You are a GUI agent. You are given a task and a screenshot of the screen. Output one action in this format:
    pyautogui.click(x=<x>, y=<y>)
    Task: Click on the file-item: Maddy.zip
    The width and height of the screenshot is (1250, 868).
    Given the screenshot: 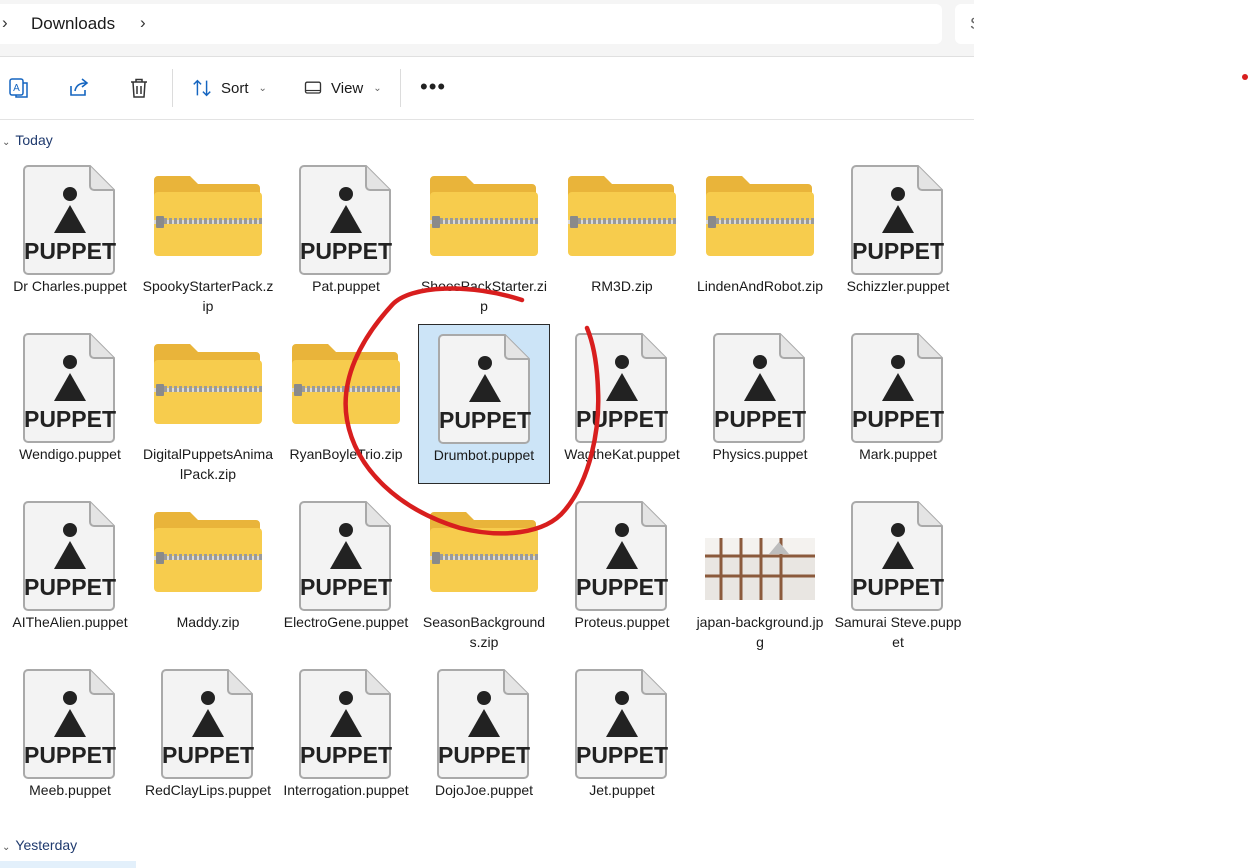 What is the action you would take?
    pyautogui.click(x=208, y=572)
    